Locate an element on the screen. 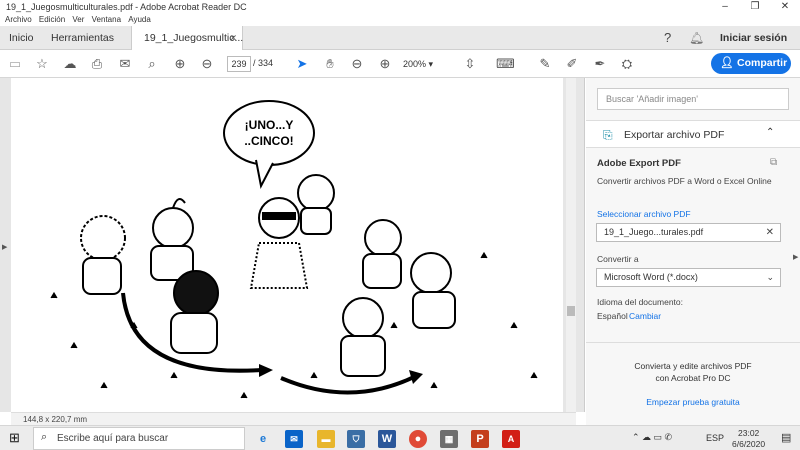 This screenshot has width=800, height=450. promo-line-1: Convierta y edite archivos PDF is located at coordinates (693, 366).